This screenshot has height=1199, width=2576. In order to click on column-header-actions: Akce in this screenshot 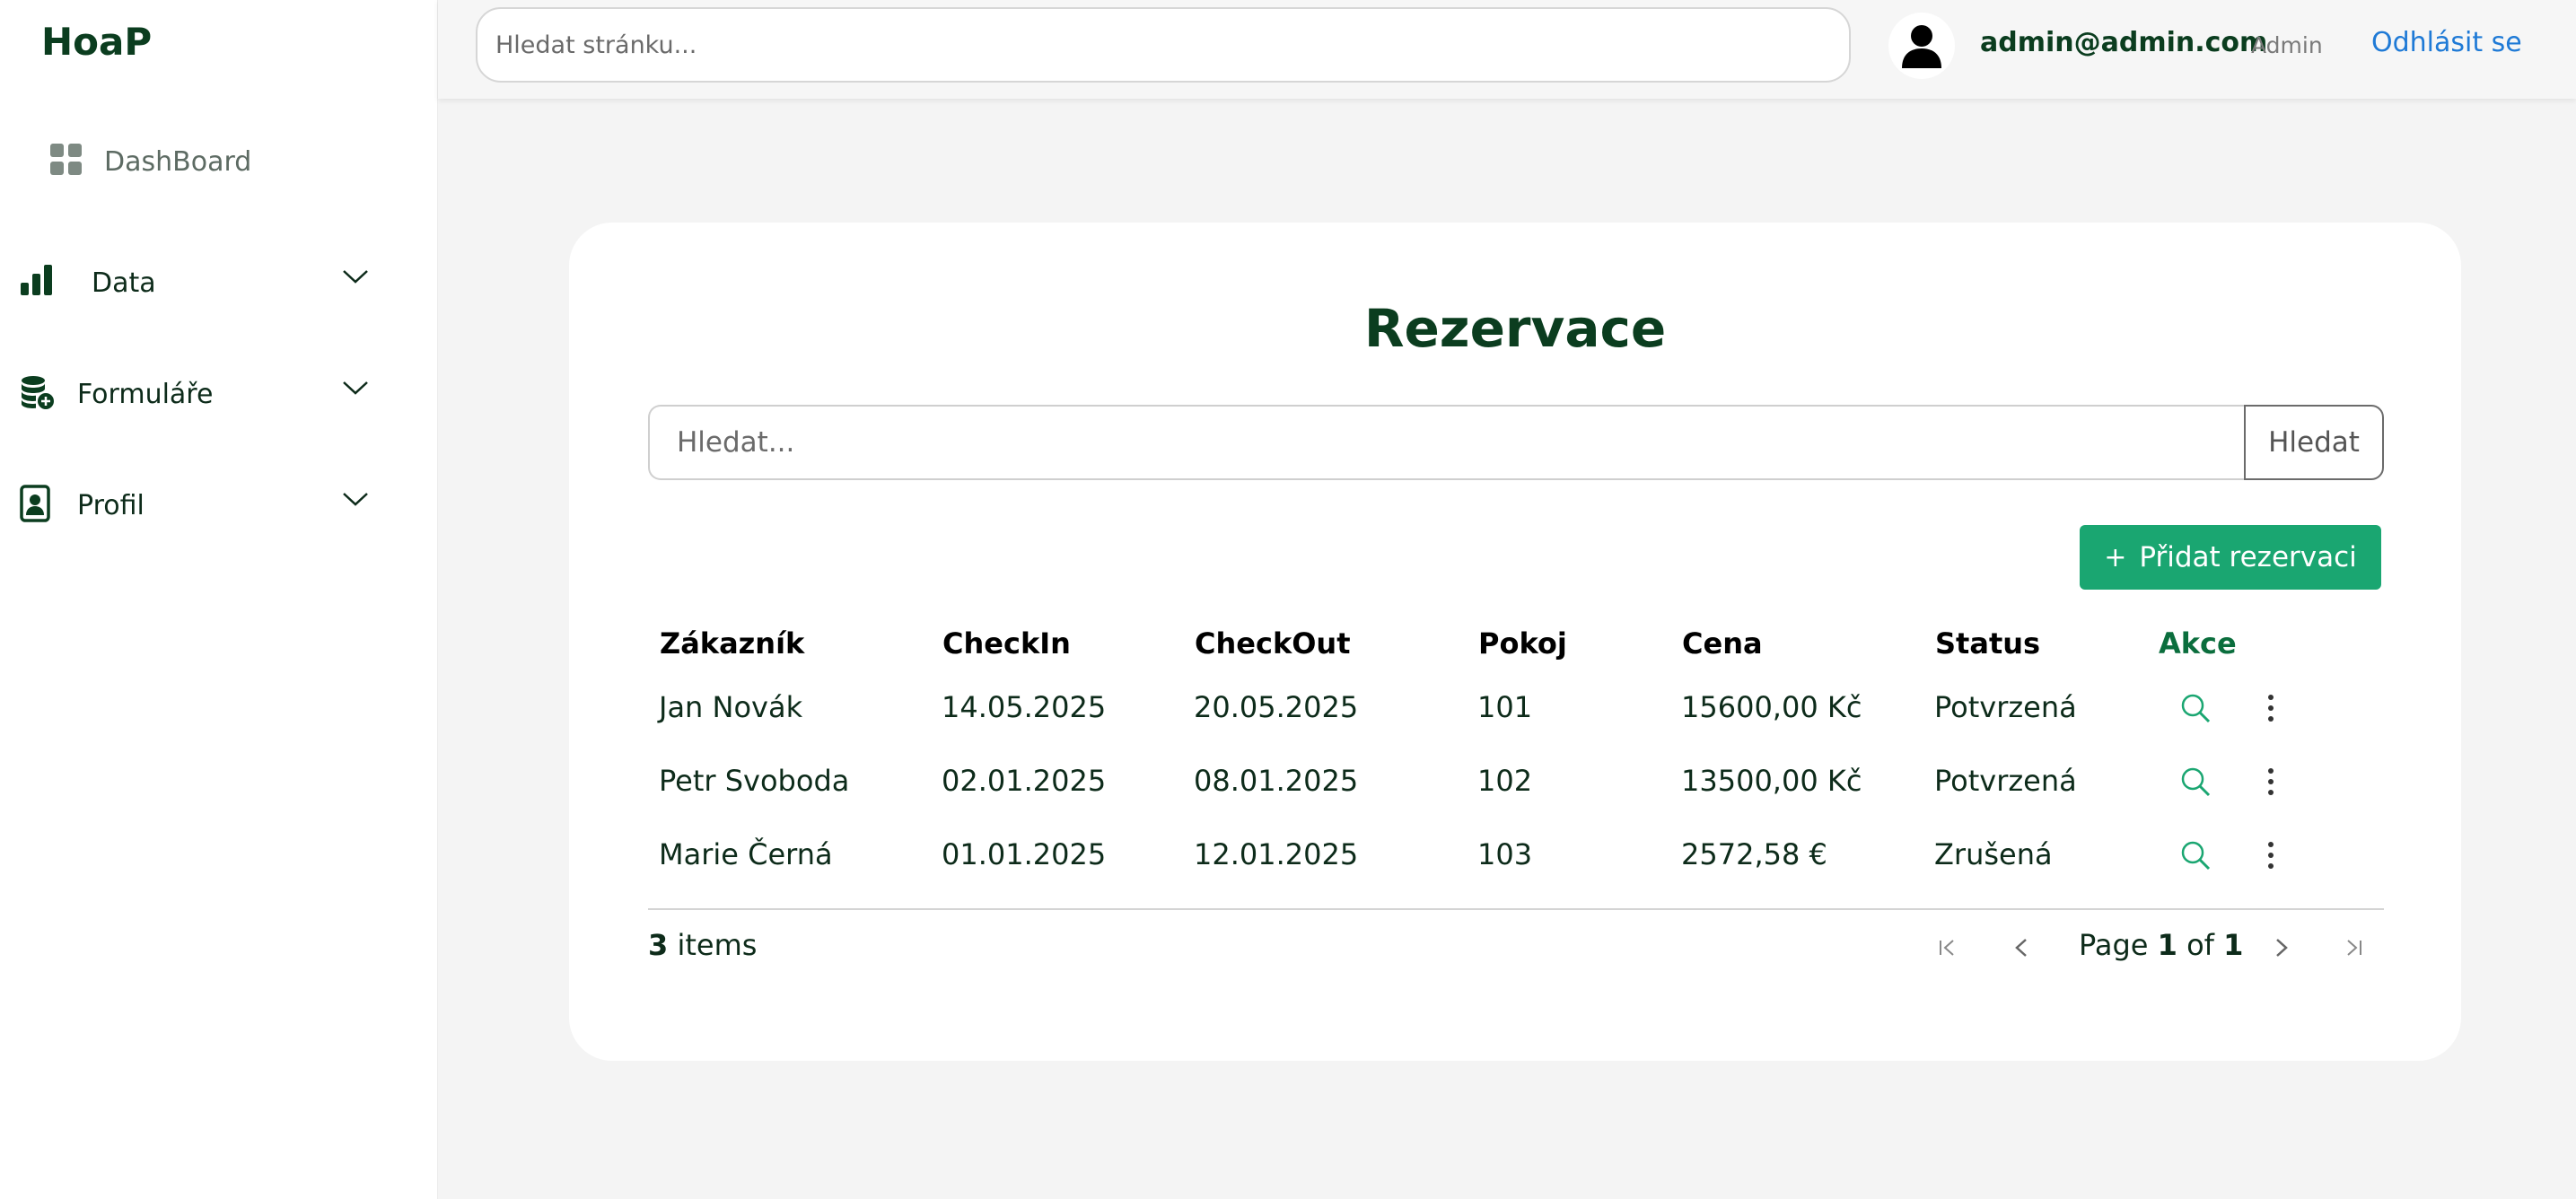, I will do `click(2198, 643)`.